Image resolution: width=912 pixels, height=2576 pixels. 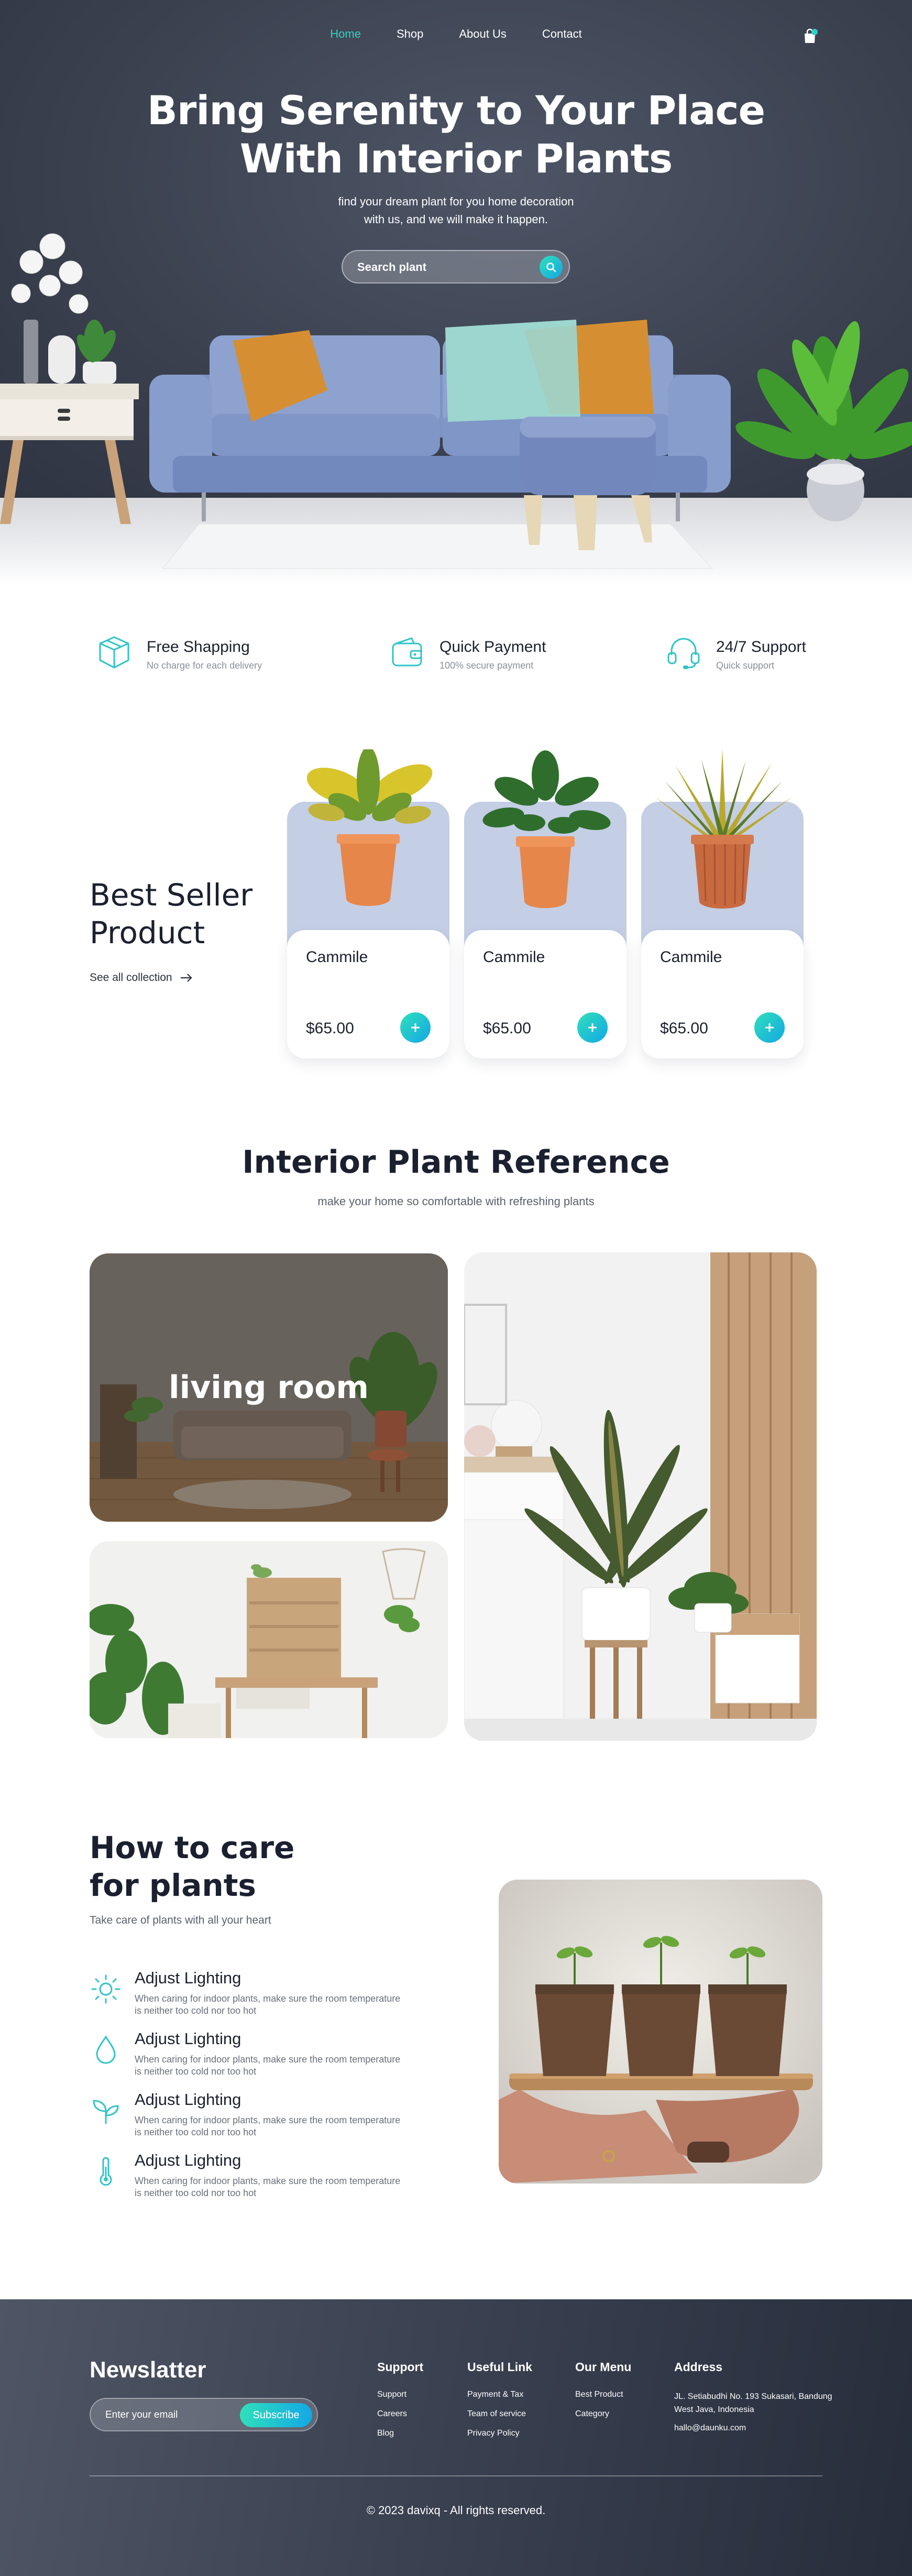 What do you see at coordinates (106, 2171) in the screenshot?
I see `thermometer-icon` at bounding box center [106, 2171].